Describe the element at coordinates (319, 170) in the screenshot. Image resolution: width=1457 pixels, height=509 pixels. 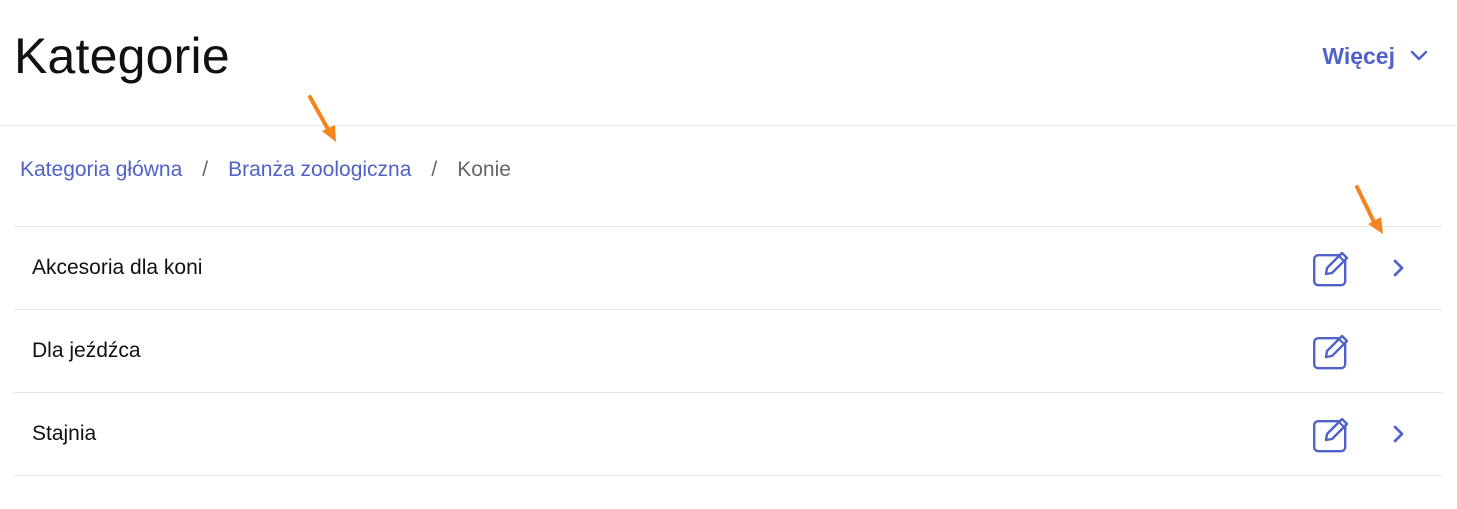
I see `breadcrumb-link-pet-industry: Branża zoologiczna` at that location.